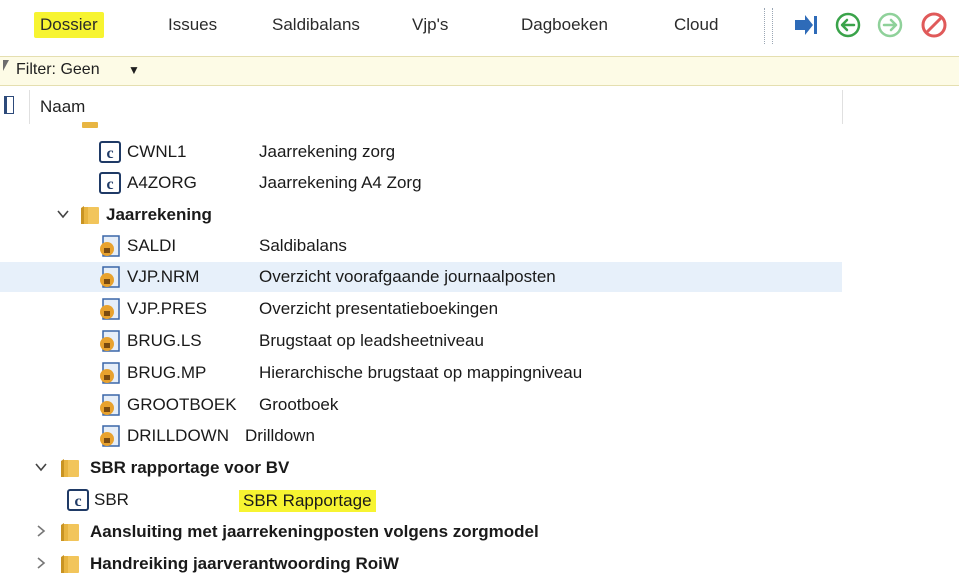  What do you see at coordinates (159, 214) in the screenshot?
I see `folder-label: Jaarrekening` at bounding box center [159, 214].